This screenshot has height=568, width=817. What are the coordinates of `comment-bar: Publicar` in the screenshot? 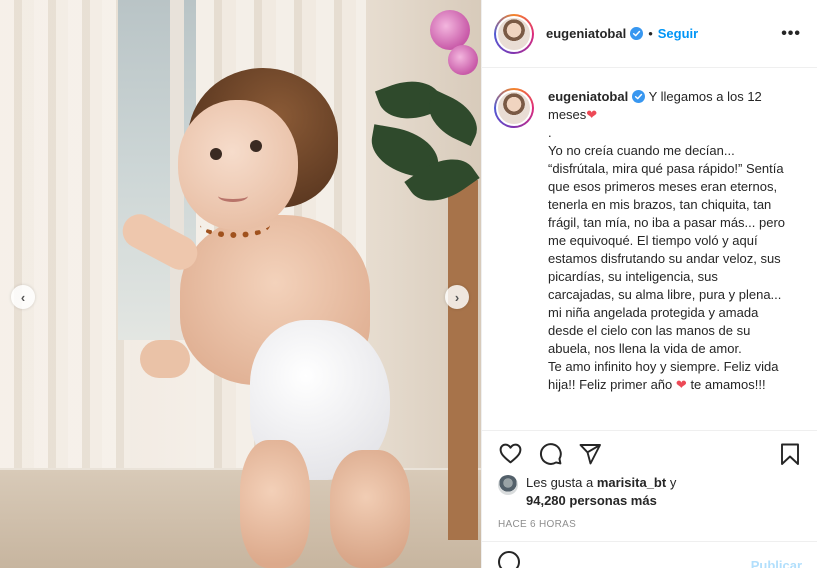 It's located at (649, 554).